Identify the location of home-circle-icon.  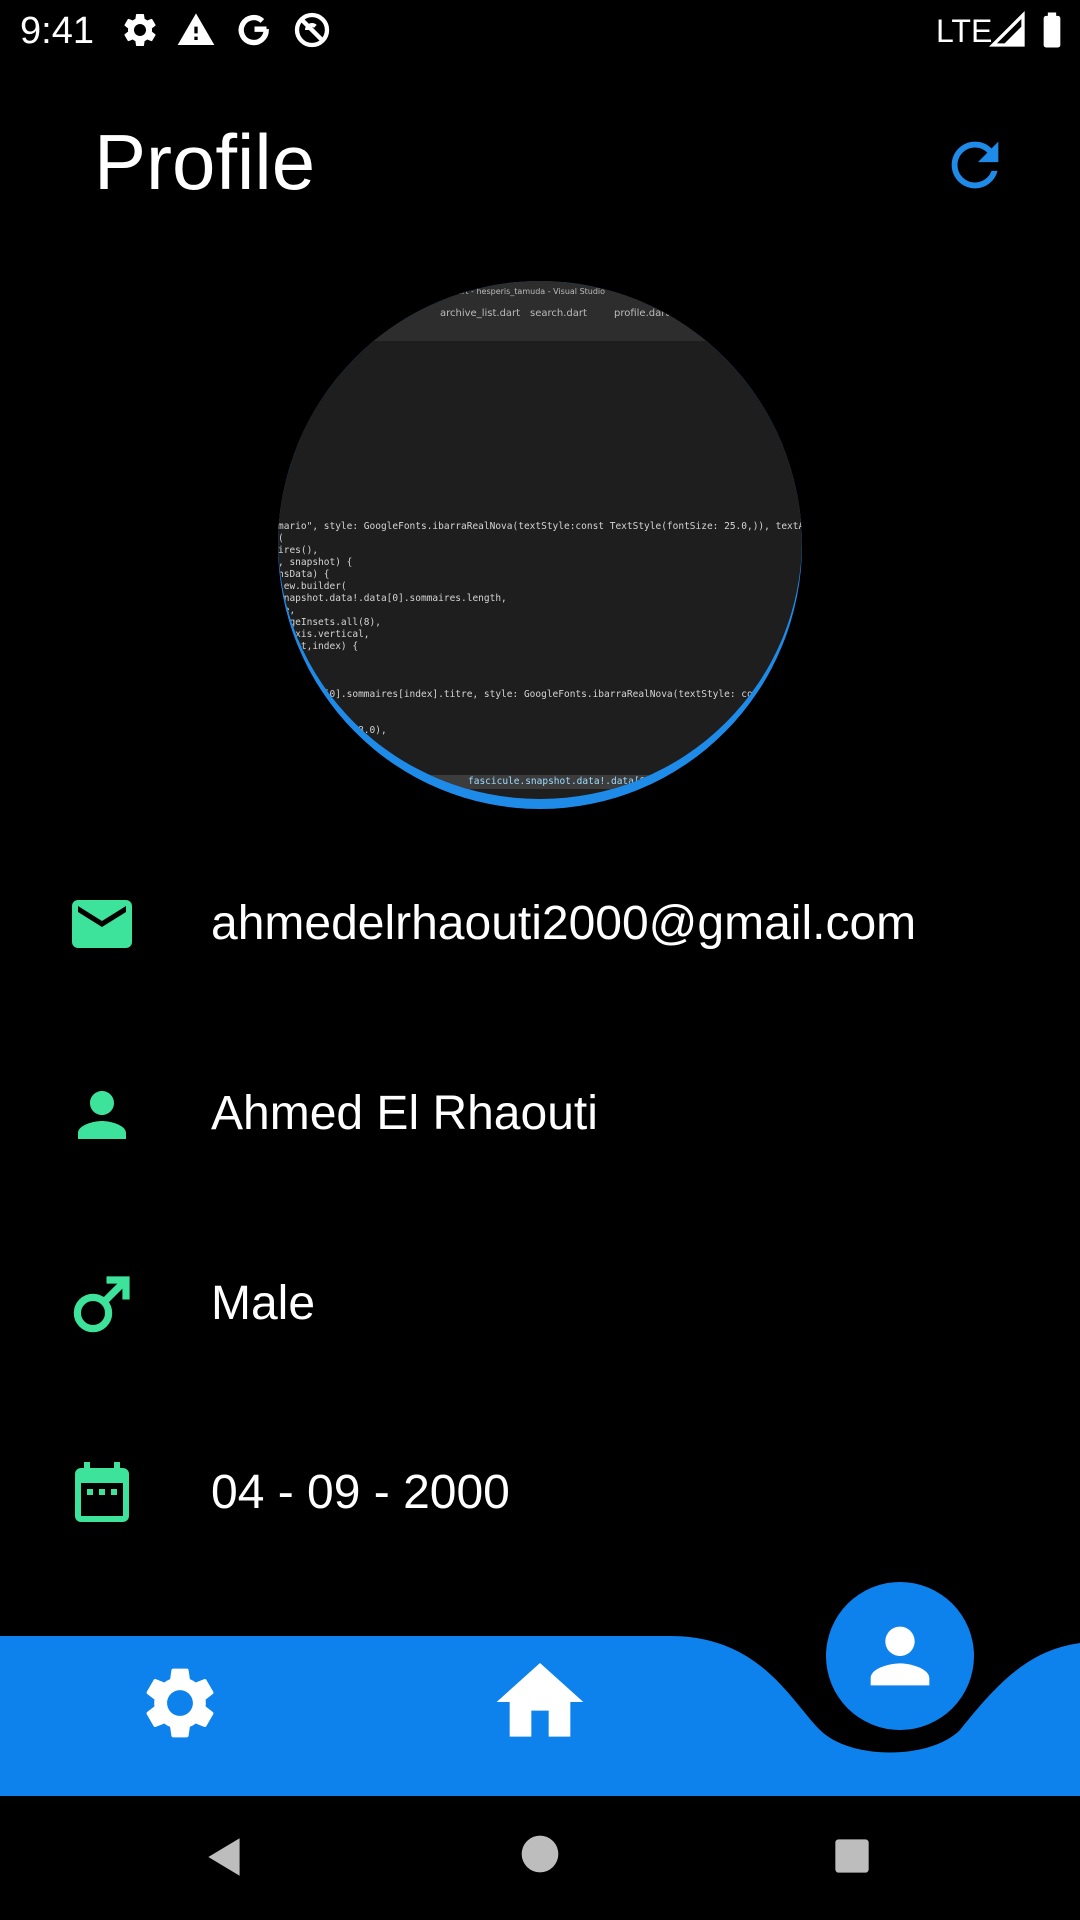
(540, 1854).